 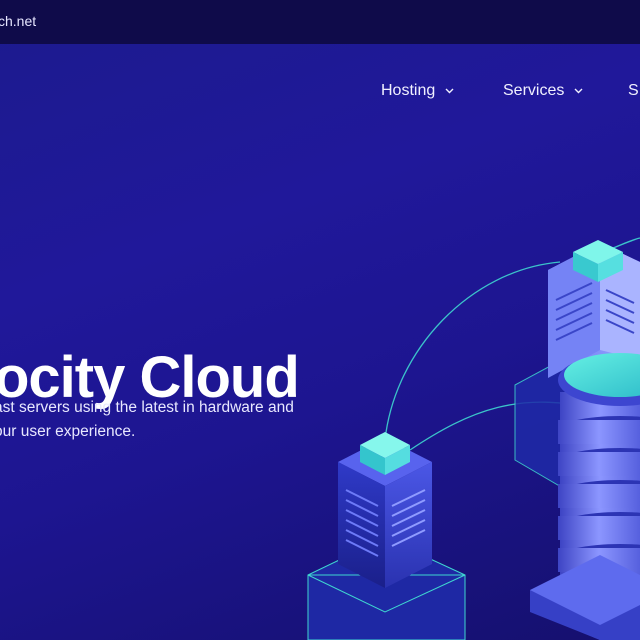 I want to click on nav-item-label: Hosting, so click(x=408, y=90).